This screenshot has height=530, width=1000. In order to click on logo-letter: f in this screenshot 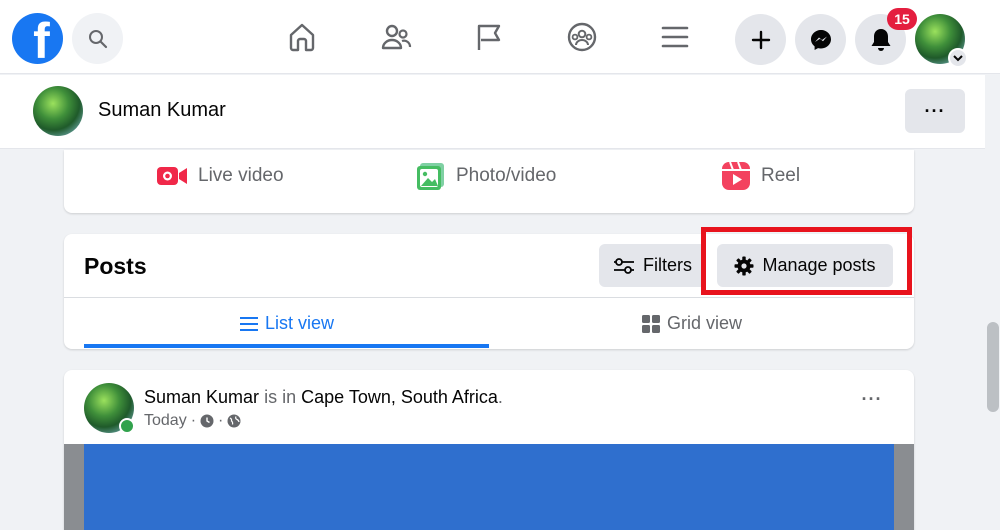, I will do `click(41, 38)`.